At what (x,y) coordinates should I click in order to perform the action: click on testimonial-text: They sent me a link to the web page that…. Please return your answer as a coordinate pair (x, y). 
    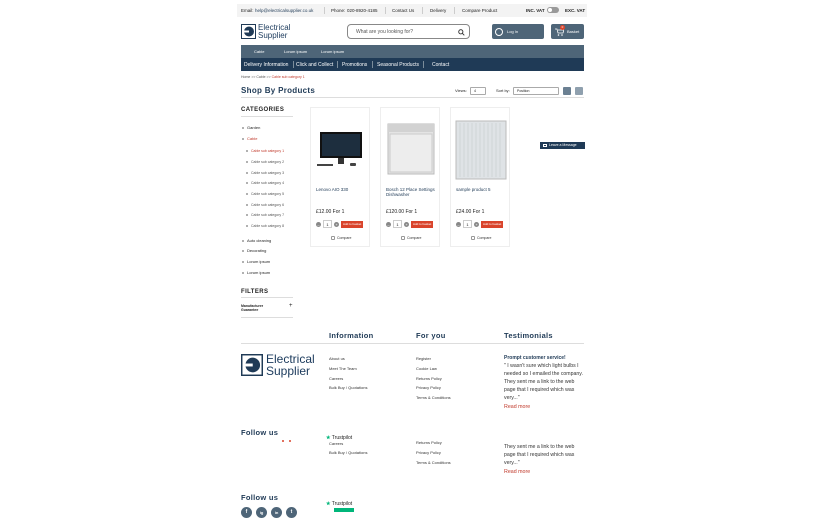
    Looking at the image, I should click on (539, 455).